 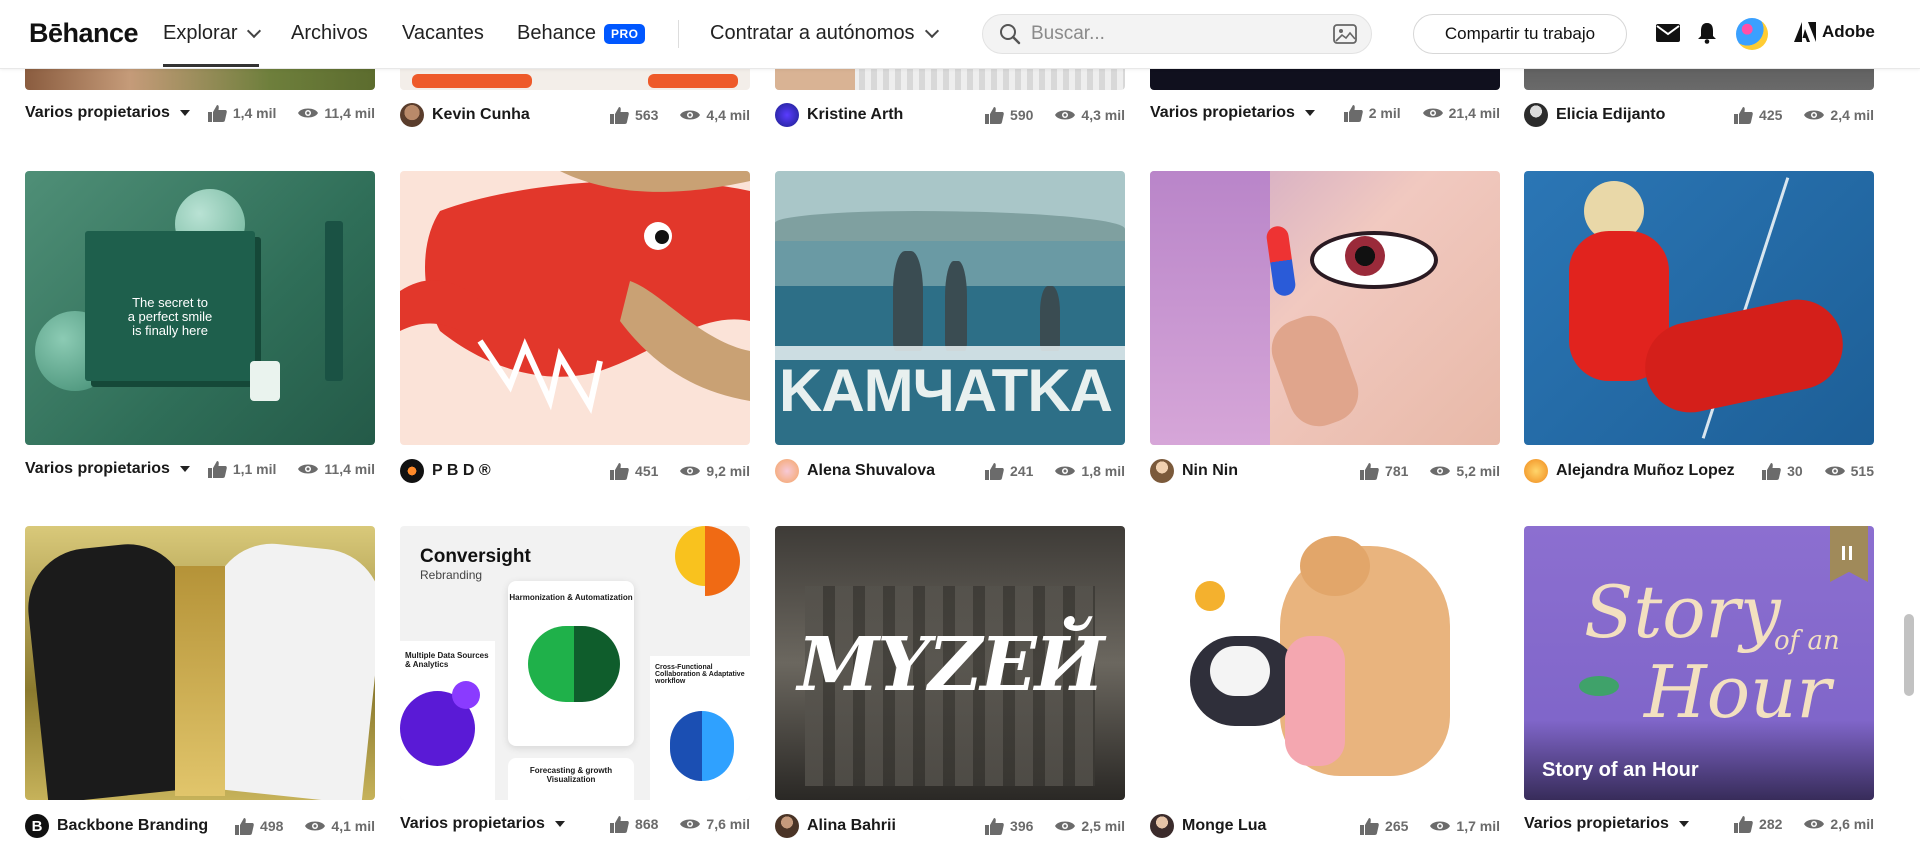 What do you see at coordinates (1852, 824) in the screenshot?
I see `views-count: 2,6 mil` at bounding box center [1852, 824].